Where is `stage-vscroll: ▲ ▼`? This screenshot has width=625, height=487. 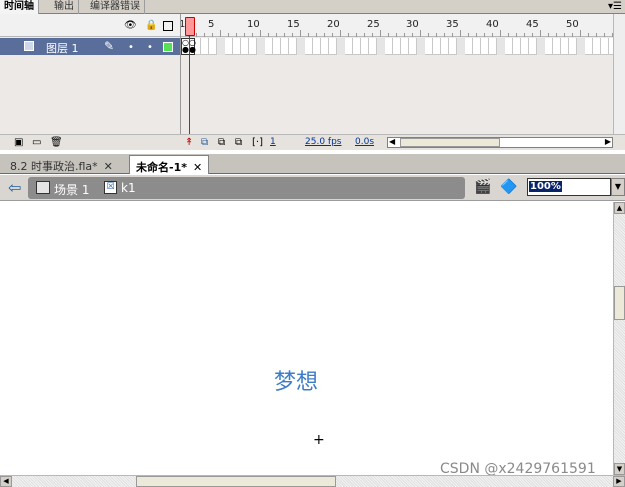 stage-vscroll: ▲ ▼ is located at coordinates (619, 338).